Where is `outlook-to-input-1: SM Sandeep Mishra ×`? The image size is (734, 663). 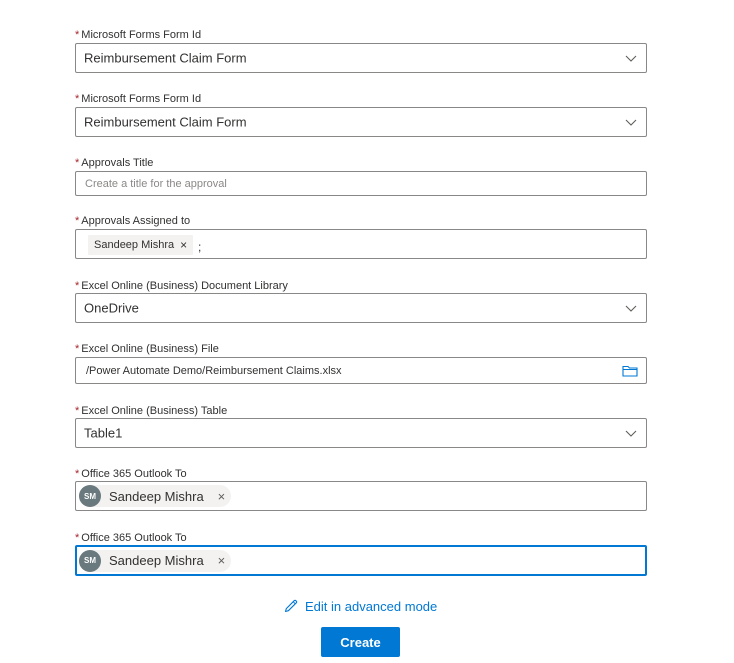
outlook-to-input-1: SM Sandeep Mishra × is located at coordinates (361, 496).